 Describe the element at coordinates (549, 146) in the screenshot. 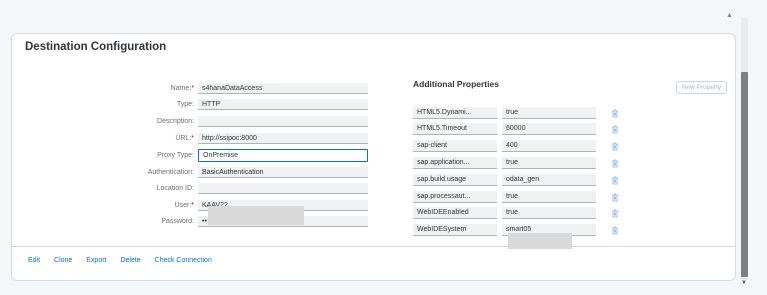

I see `property-value: 400` at that location.